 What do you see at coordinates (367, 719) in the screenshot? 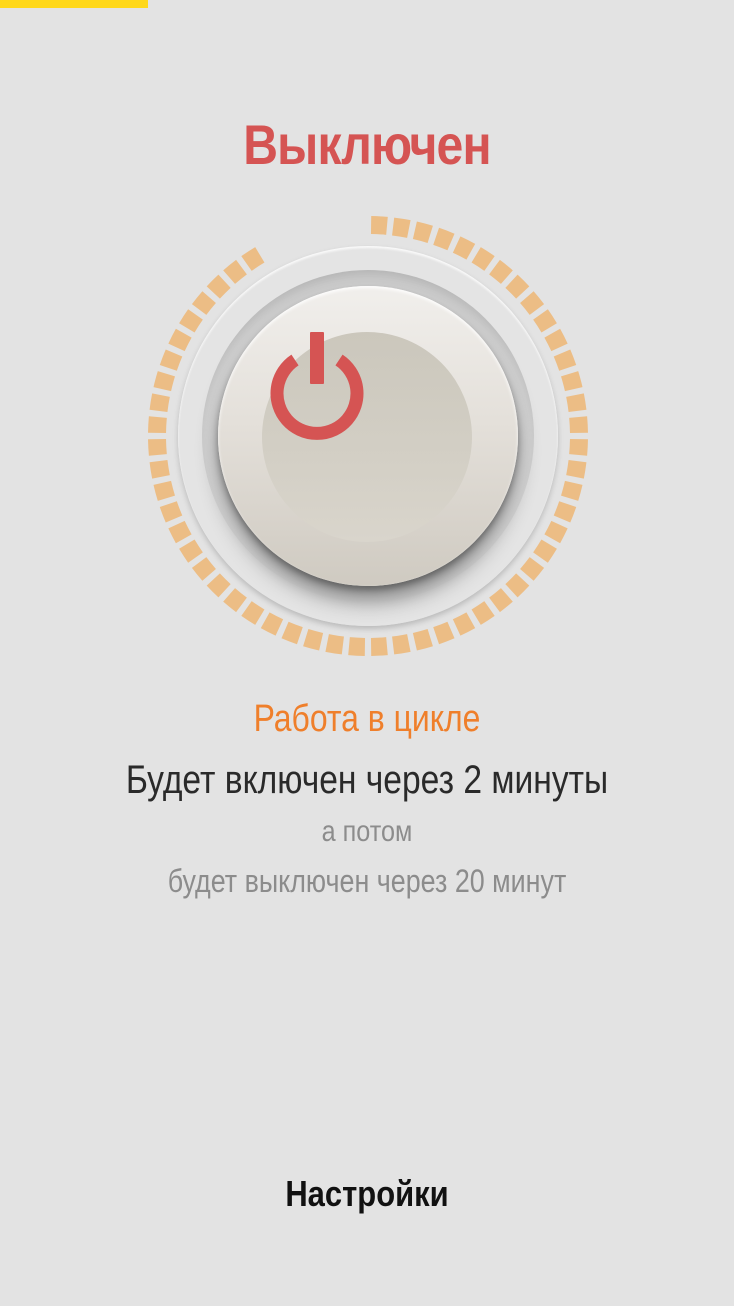
I see `cycle-mode-label: Работа в цикле` at bounding box center [367, 719].